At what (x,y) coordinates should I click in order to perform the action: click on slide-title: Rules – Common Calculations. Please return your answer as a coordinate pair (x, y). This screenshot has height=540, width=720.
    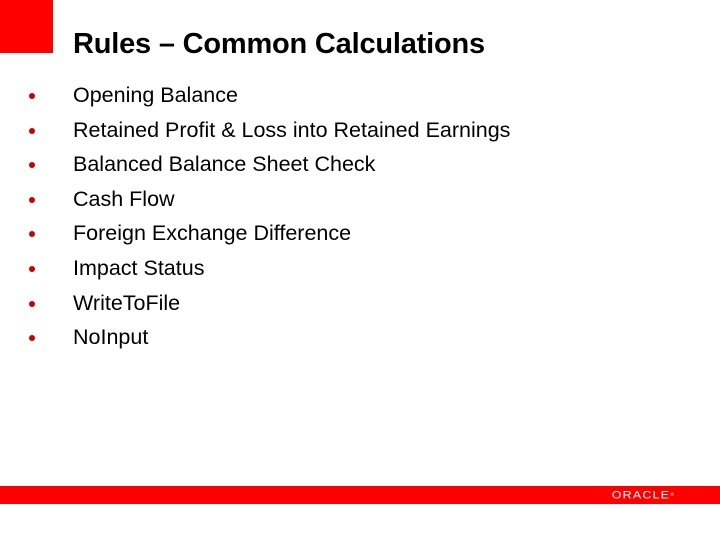
    Looking at the image, I should click on (279, 44).